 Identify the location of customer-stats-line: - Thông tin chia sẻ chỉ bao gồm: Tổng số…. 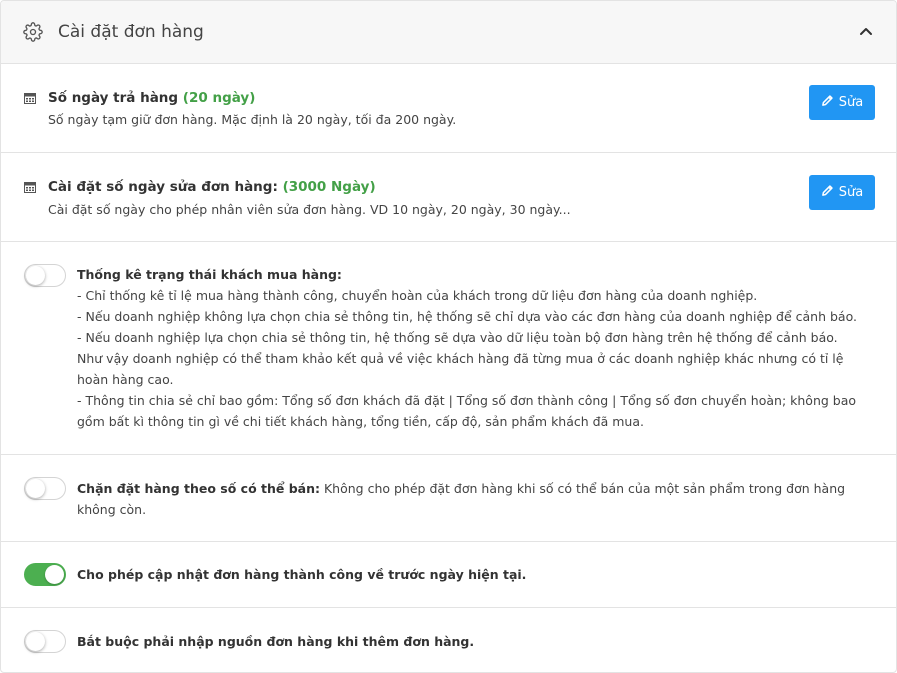
(467, 400).